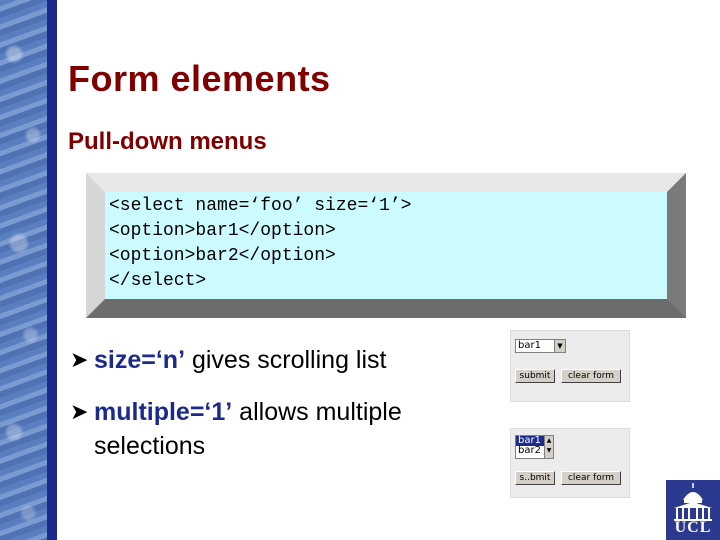 The image size is (720, 540). Describe the element at coordinates (535, 478) in the screenshot. I see `example-submit-button: s..bmit` at that location.